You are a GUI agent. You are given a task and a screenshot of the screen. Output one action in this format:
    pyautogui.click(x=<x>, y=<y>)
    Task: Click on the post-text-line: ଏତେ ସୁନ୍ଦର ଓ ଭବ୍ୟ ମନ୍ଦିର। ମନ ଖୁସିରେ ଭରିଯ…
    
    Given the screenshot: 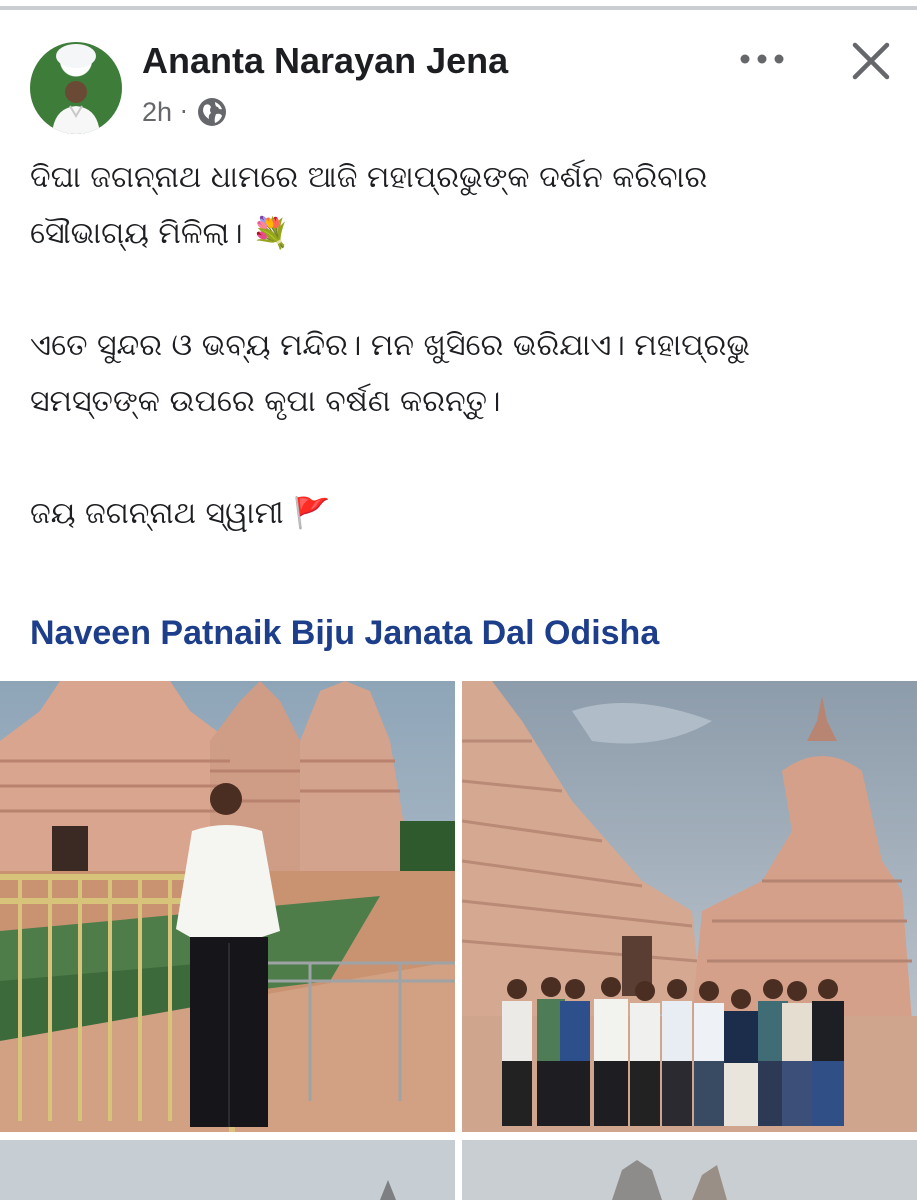 What is the action you would take?
    pyautogui.click(x=390, y=345)
    